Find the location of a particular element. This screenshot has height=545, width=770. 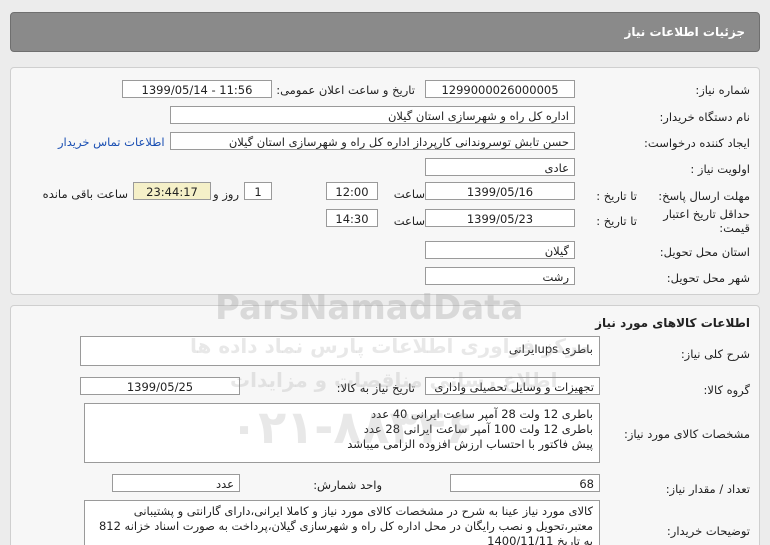

priority-field: عادی is located at coordinates (500, 167).